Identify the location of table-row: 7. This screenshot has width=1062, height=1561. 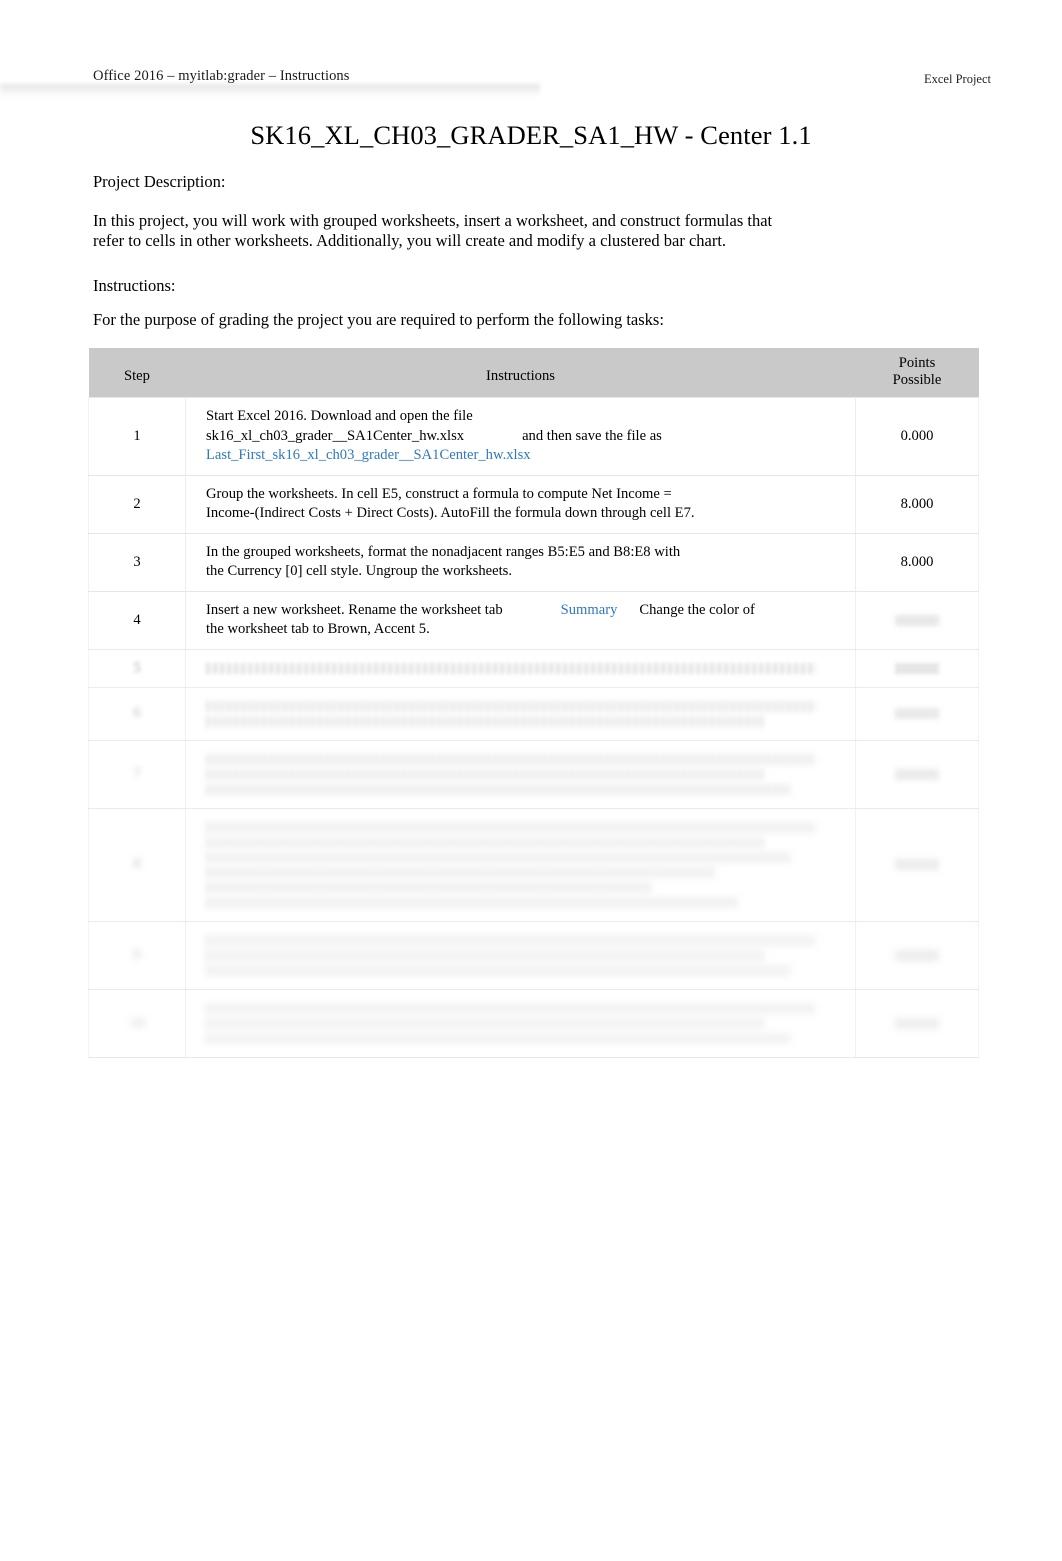
(533, 774).